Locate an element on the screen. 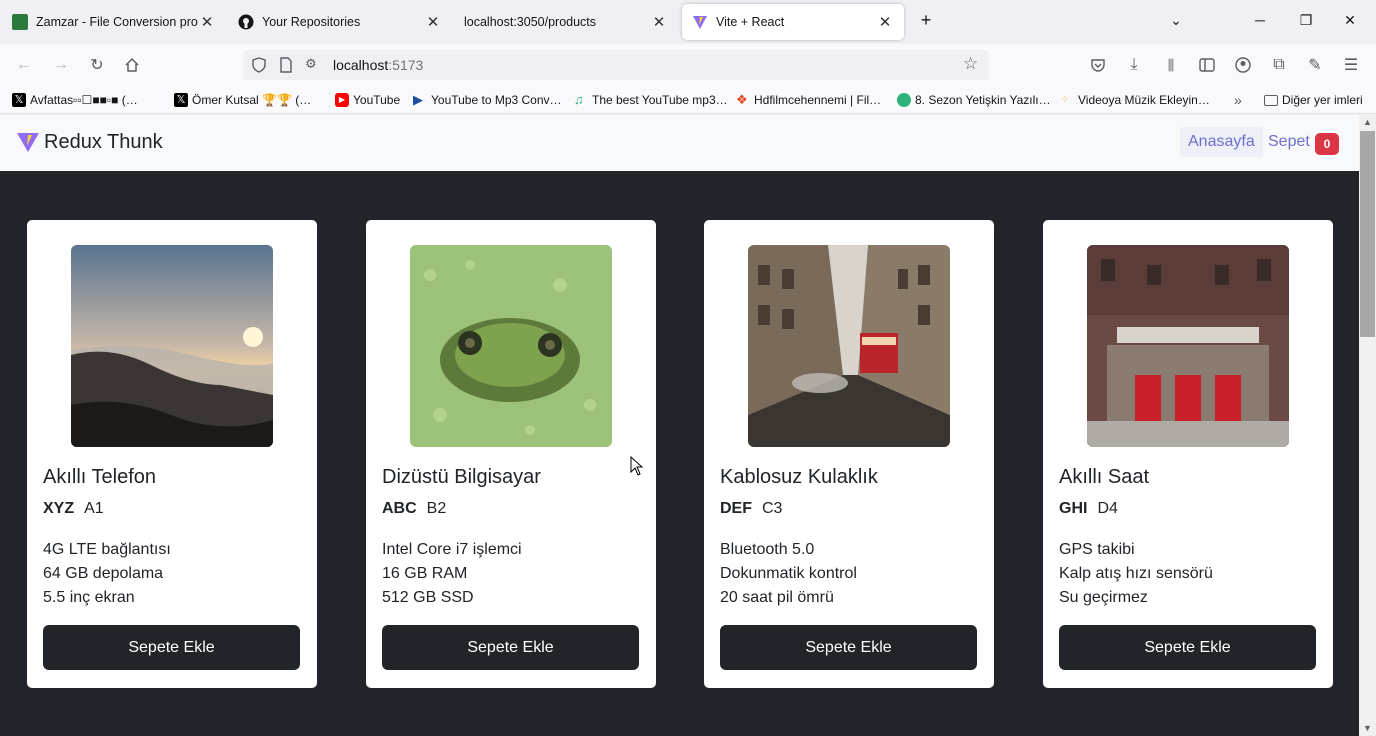  tab-zamzar: Zamzar - File Conversion progr ✕ is located at coordinates (114, 22).